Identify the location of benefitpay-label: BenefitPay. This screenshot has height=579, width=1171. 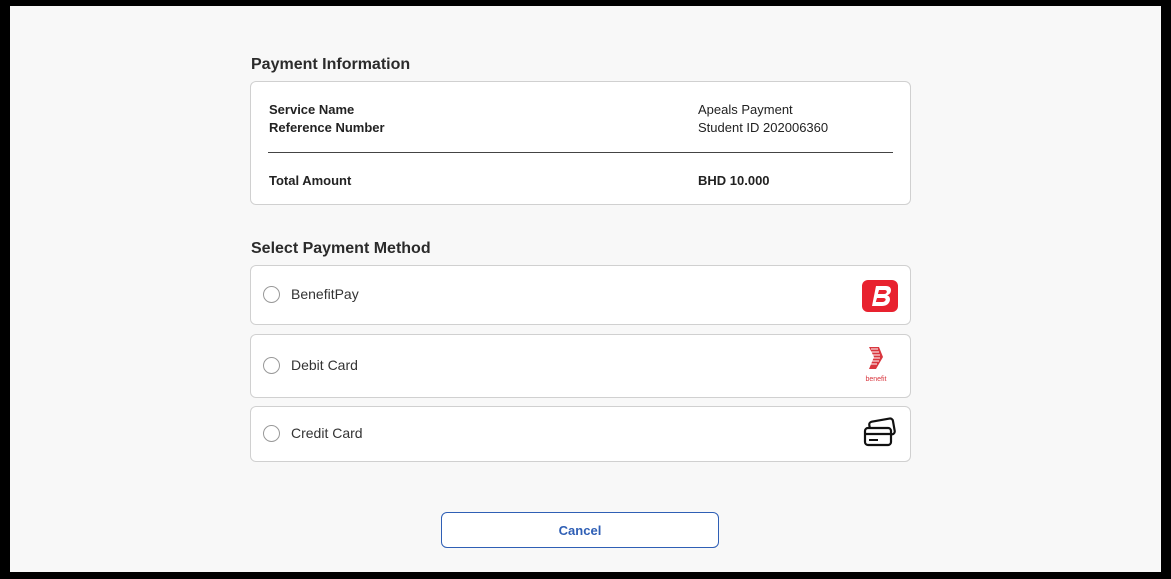
(325, 294).